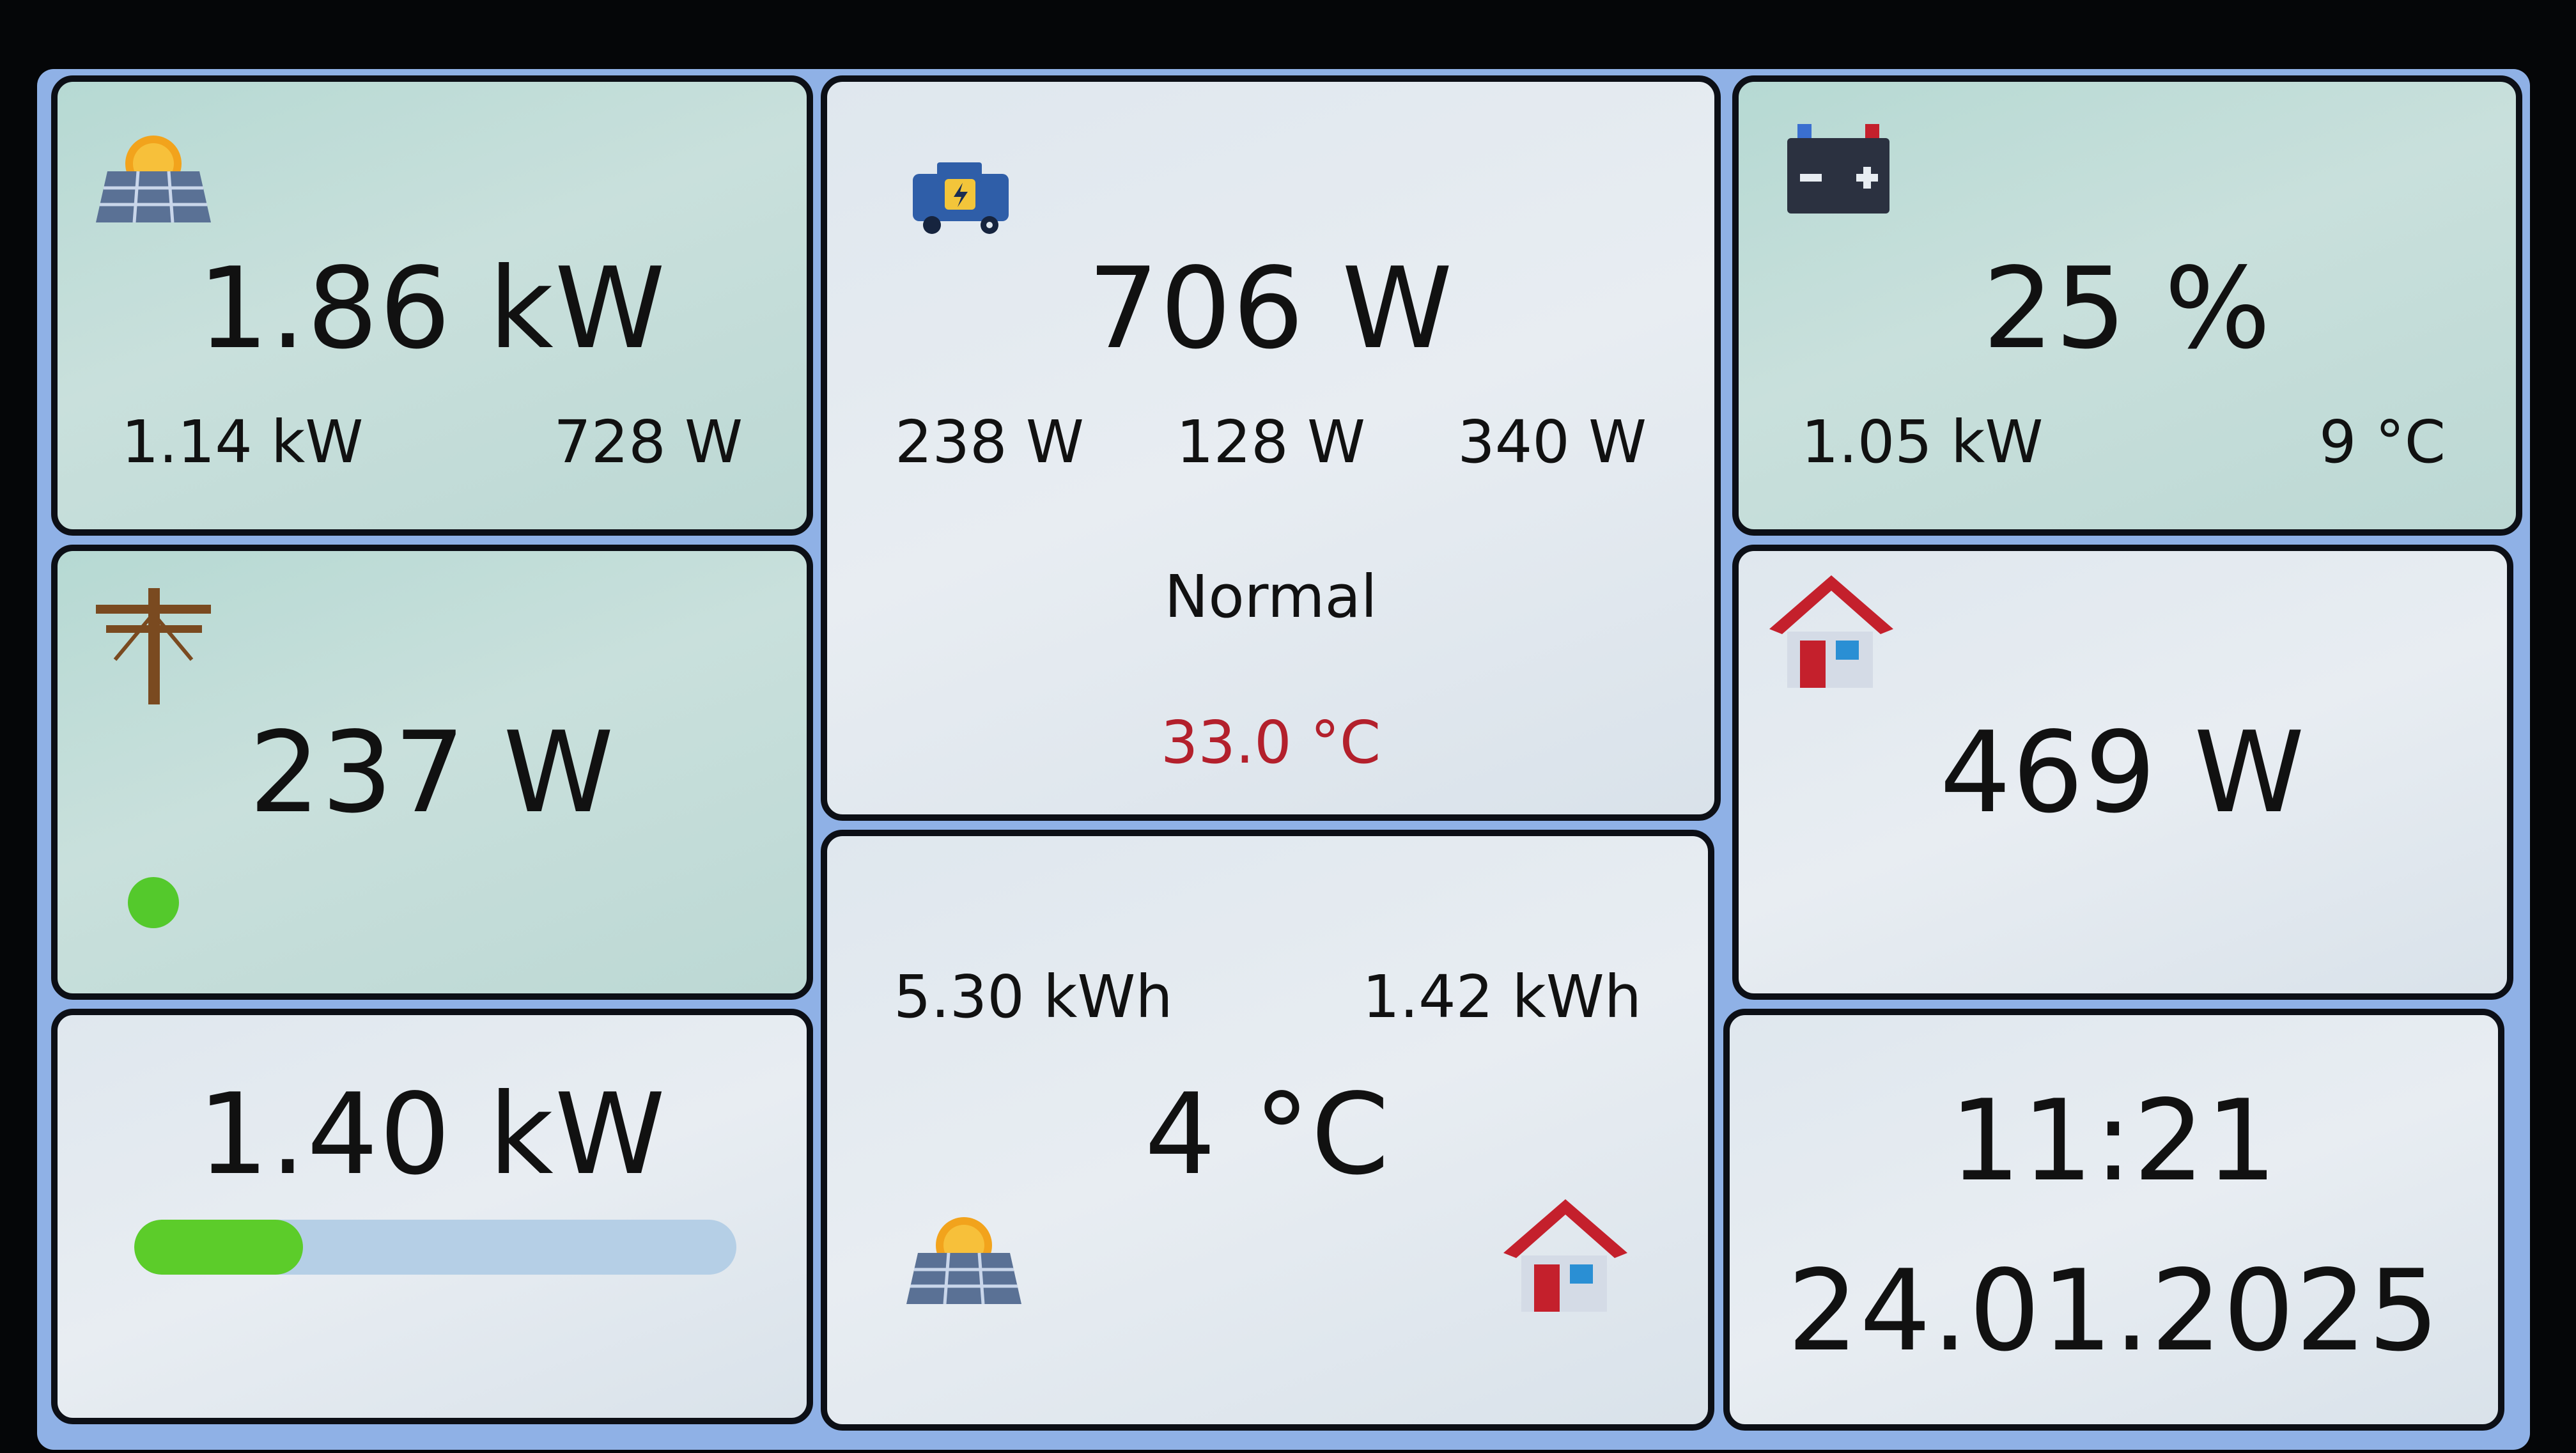  I want to click on solar-tile: 1.86 kW 1.14 kW 728 W, so click(432, 305).